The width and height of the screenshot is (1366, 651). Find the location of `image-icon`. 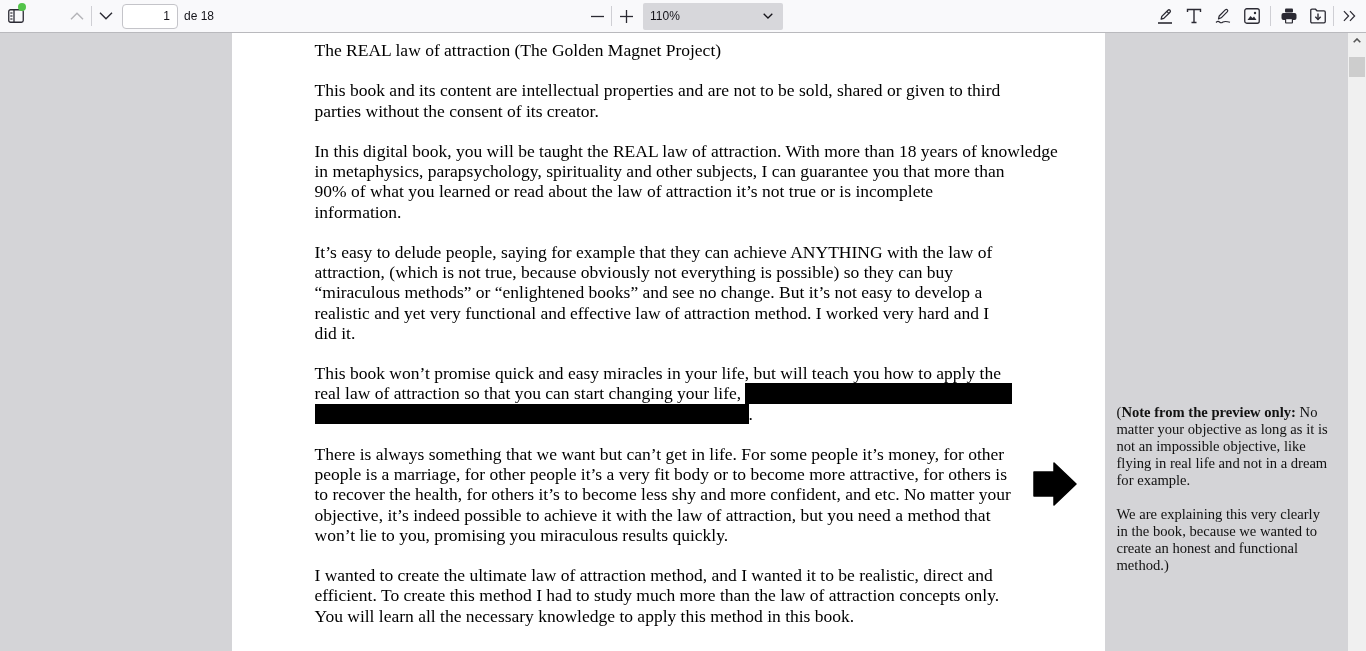

image-icon is located at coordinates (1252, 16).